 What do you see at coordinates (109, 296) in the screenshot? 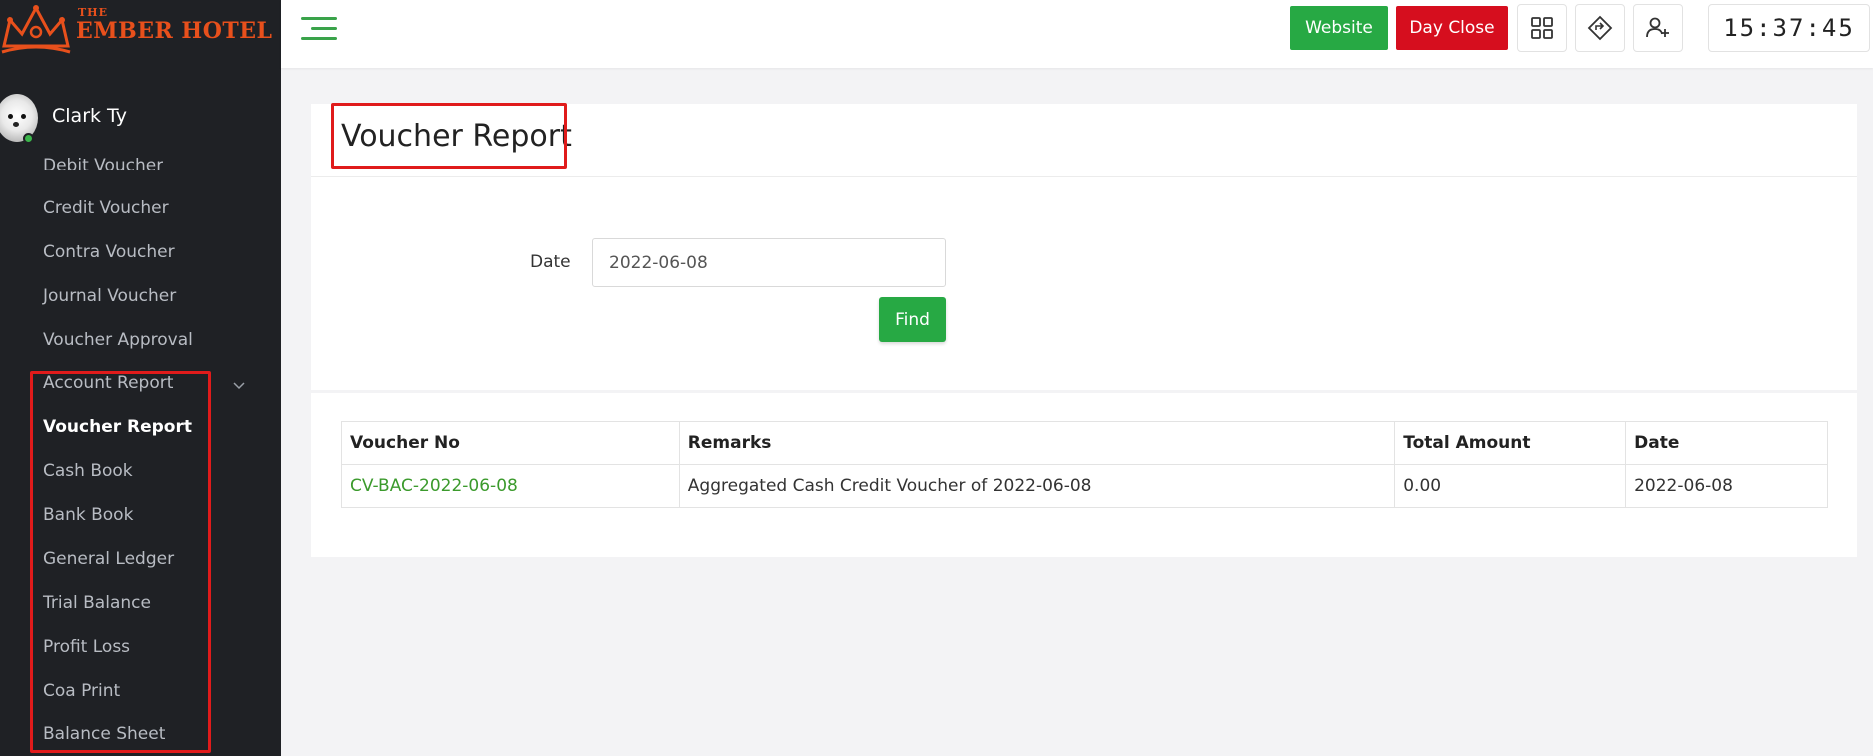
I see `sidebar-item-journal-voucher: Journal Voucher` at bounding box center [109, 296].